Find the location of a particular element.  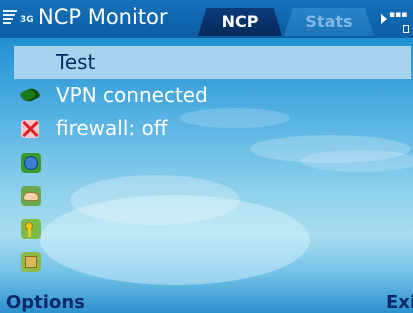

list-item-firewall: firewall: off is located at coordinates (206, 128).